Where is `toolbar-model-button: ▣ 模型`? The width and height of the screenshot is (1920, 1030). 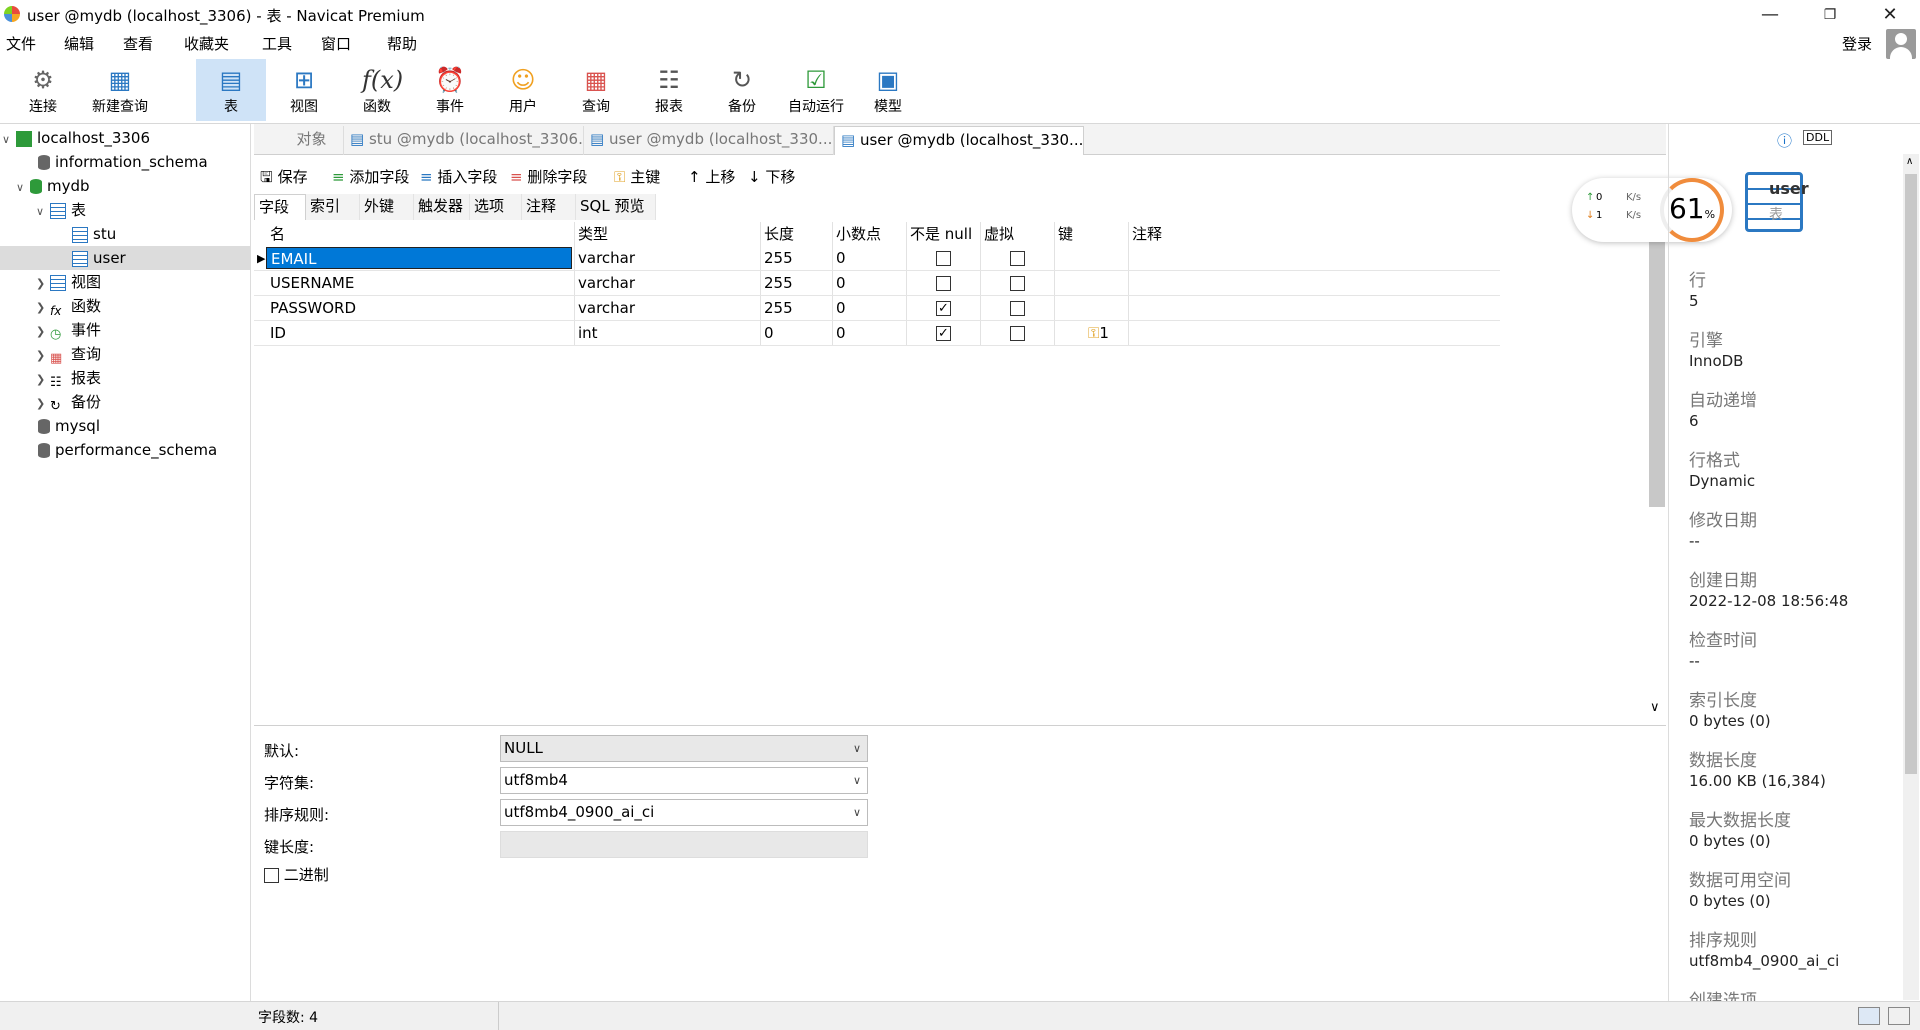 toolbar-model-button: ▣ 模型 is located at coordinates (888, 90).